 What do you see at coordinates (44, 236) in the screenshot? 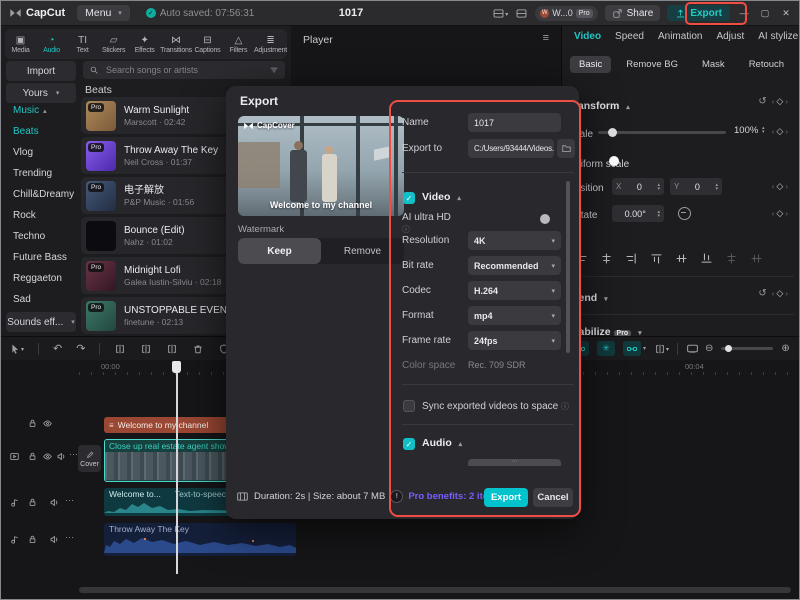
I see `sidebar-item-techno: Techno` at bounding box center [44, 236].